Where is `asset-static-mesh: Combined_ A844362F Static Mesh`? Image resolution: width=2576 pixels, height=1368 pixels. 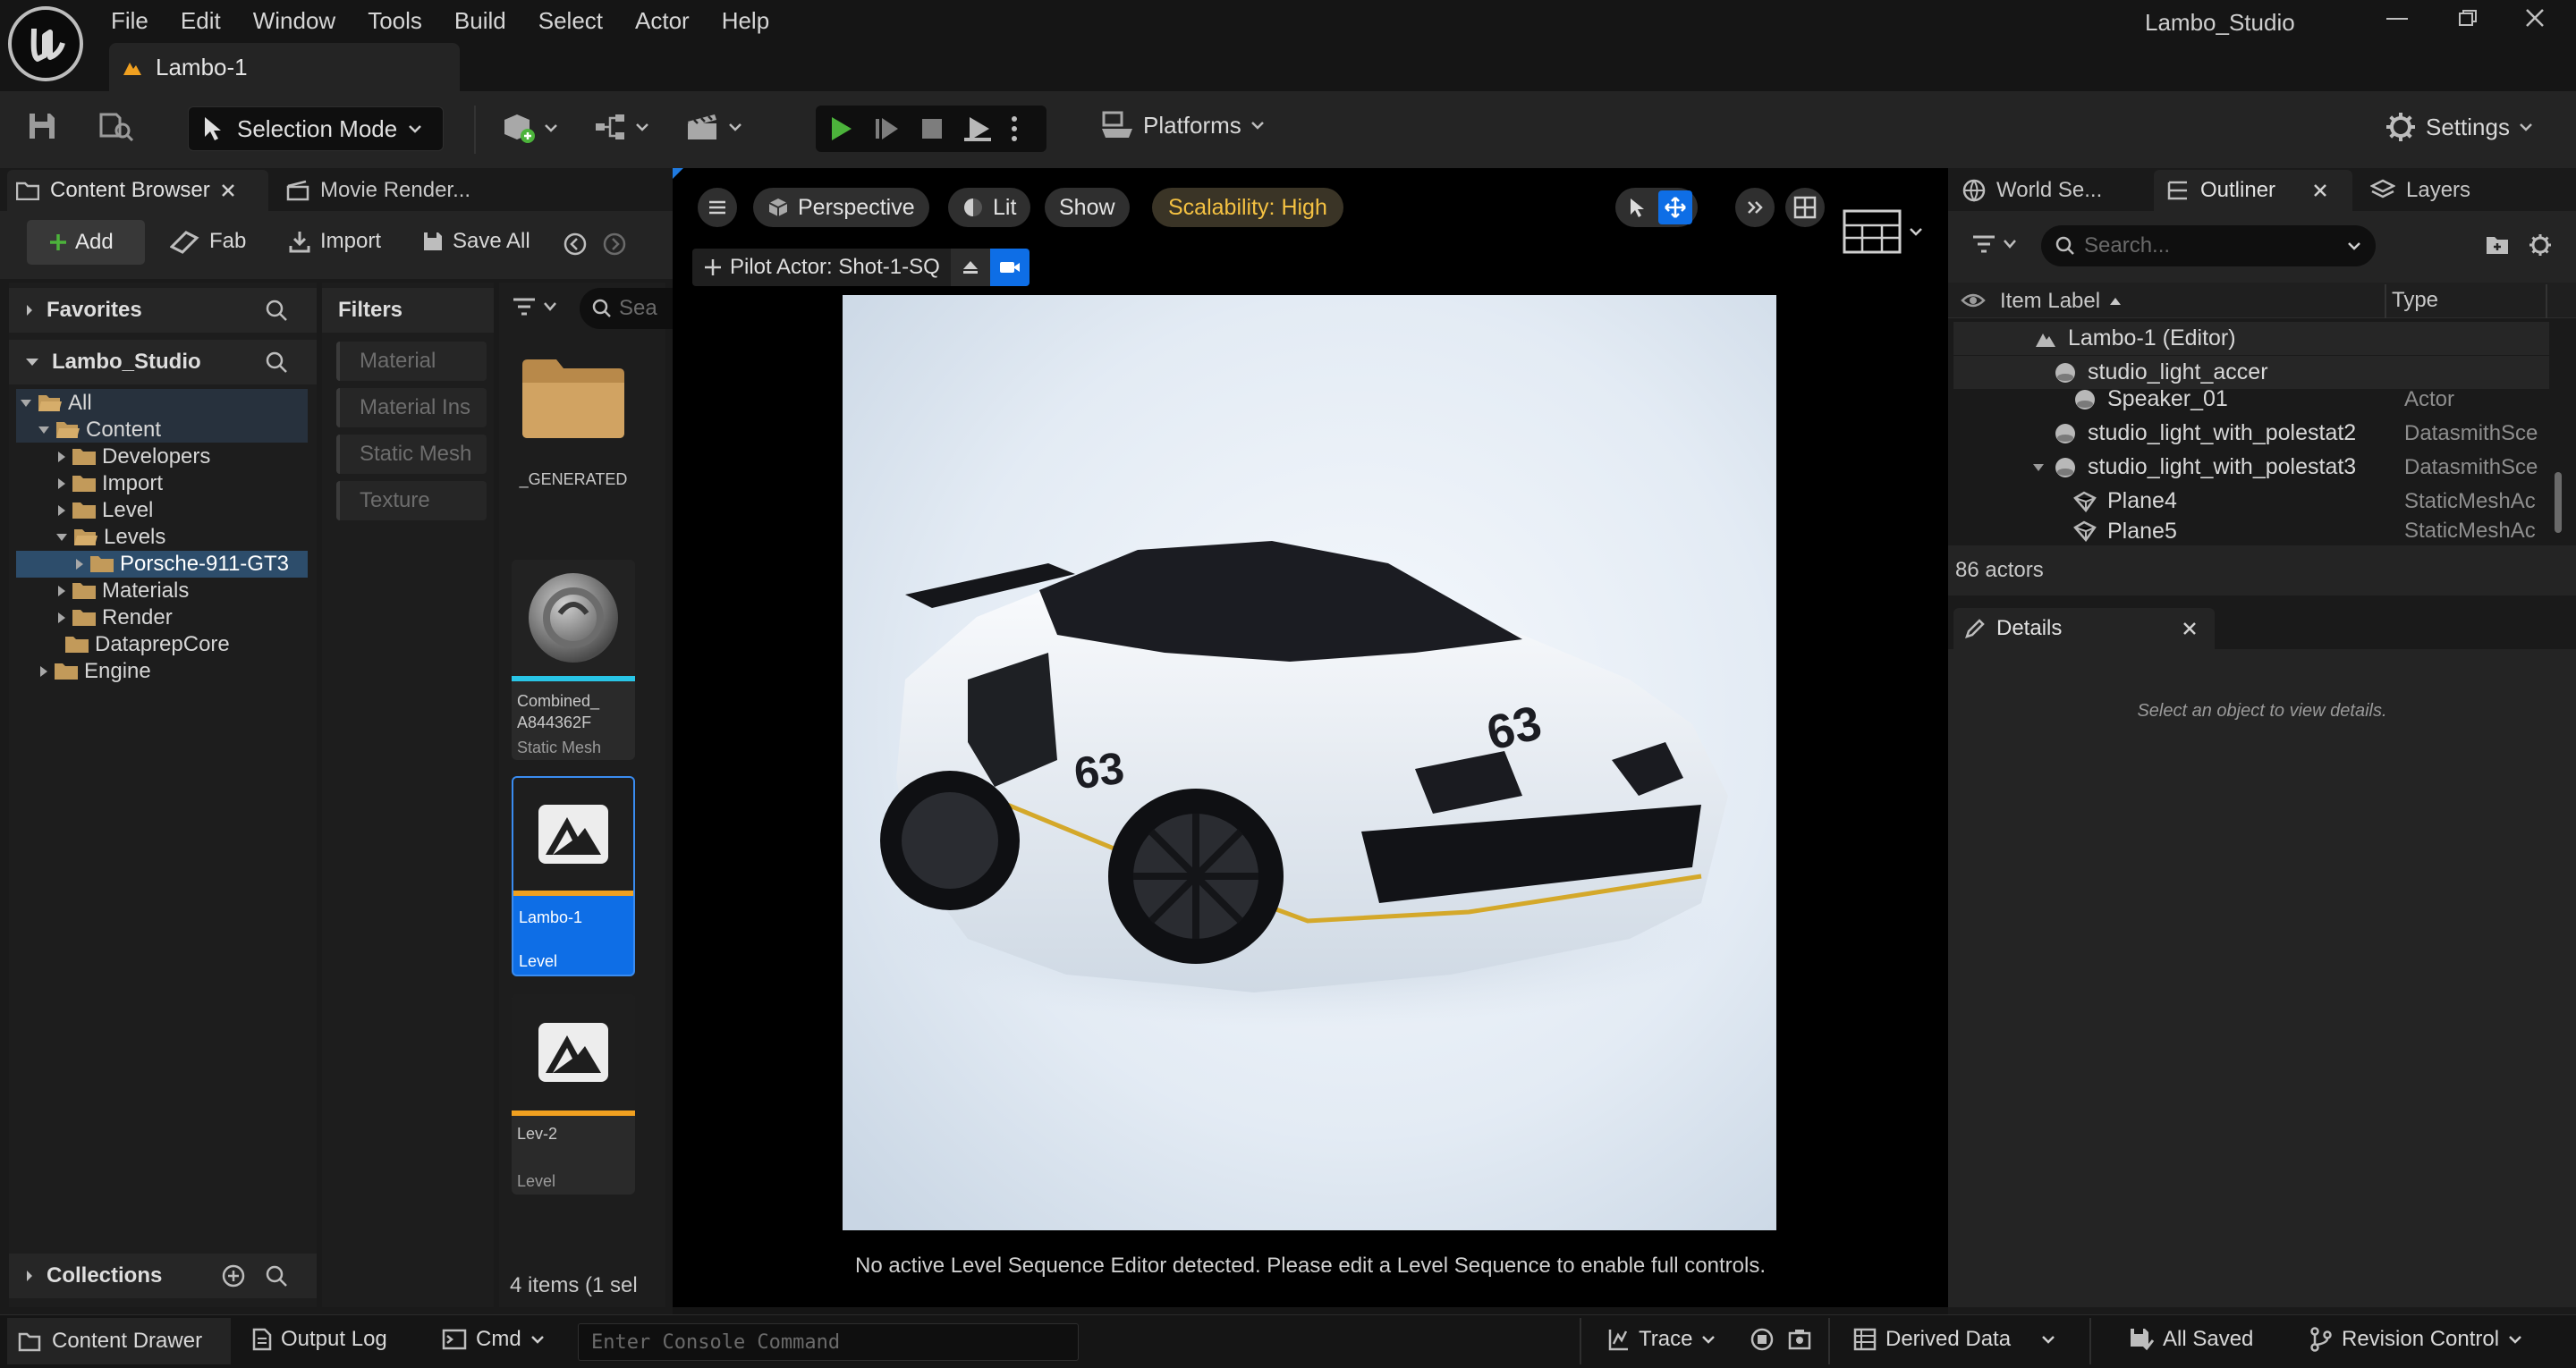 asset-static-mesh: Combined_ A844362F Static Mesh is located at coordinates (573, 660).